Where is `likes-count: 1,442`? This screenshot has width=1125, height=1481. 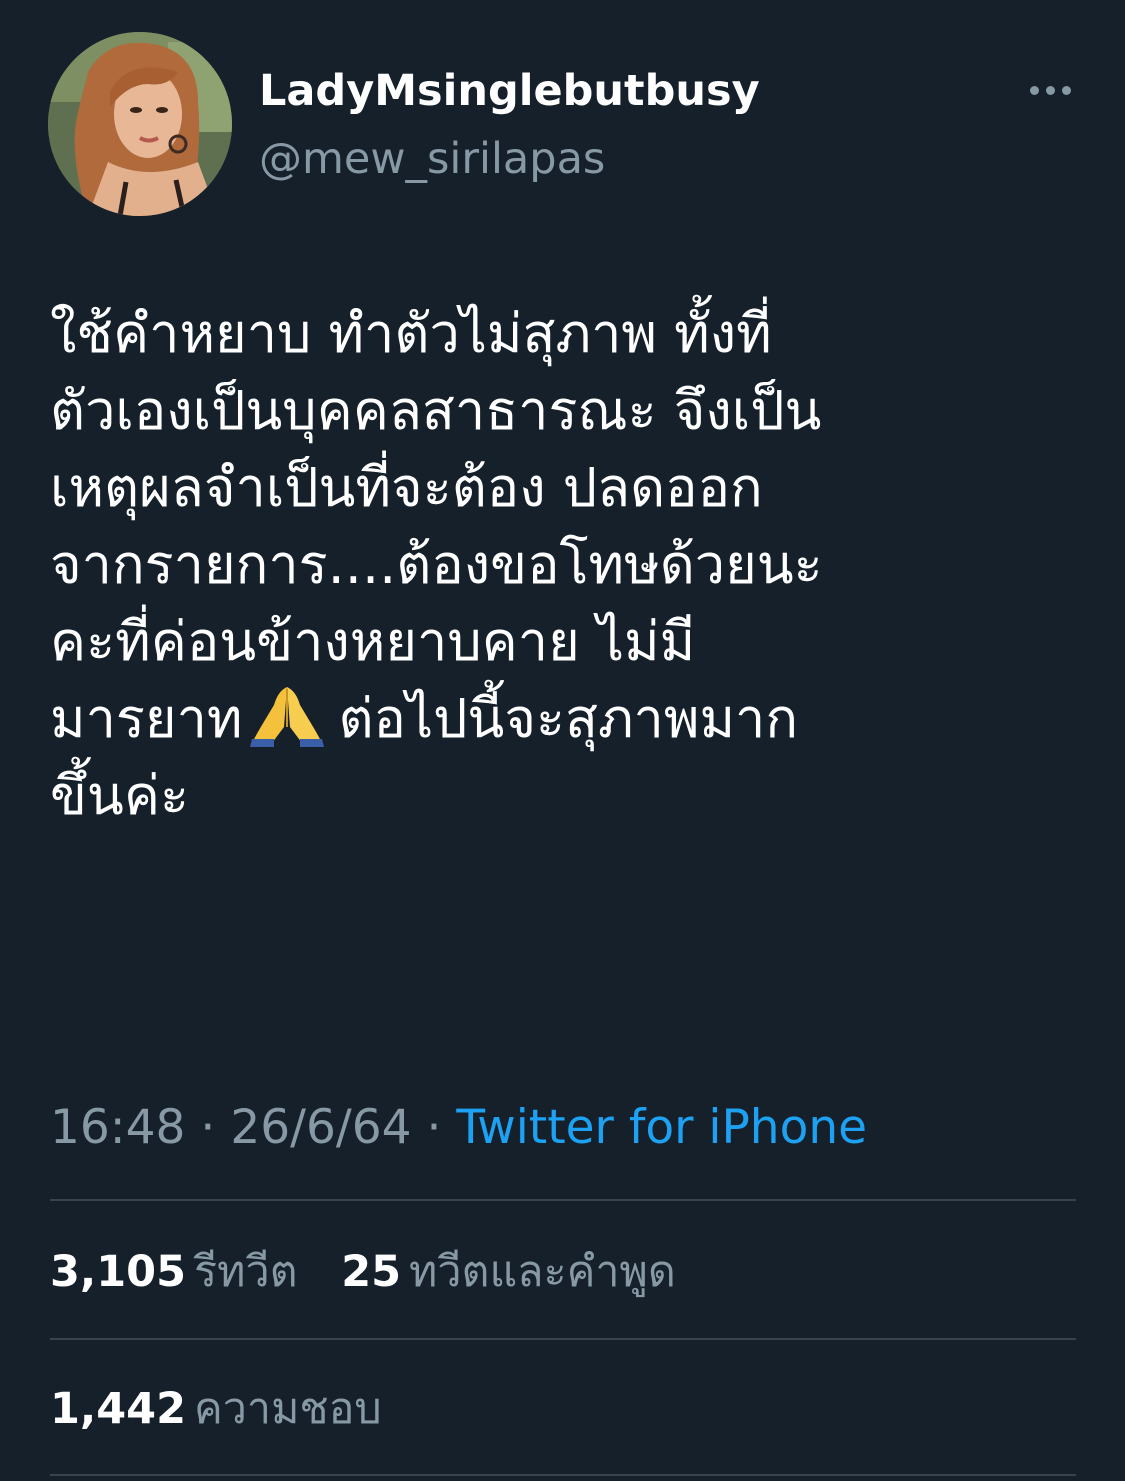
likes-count: 1,442 is located at coordinates (118, 1409).